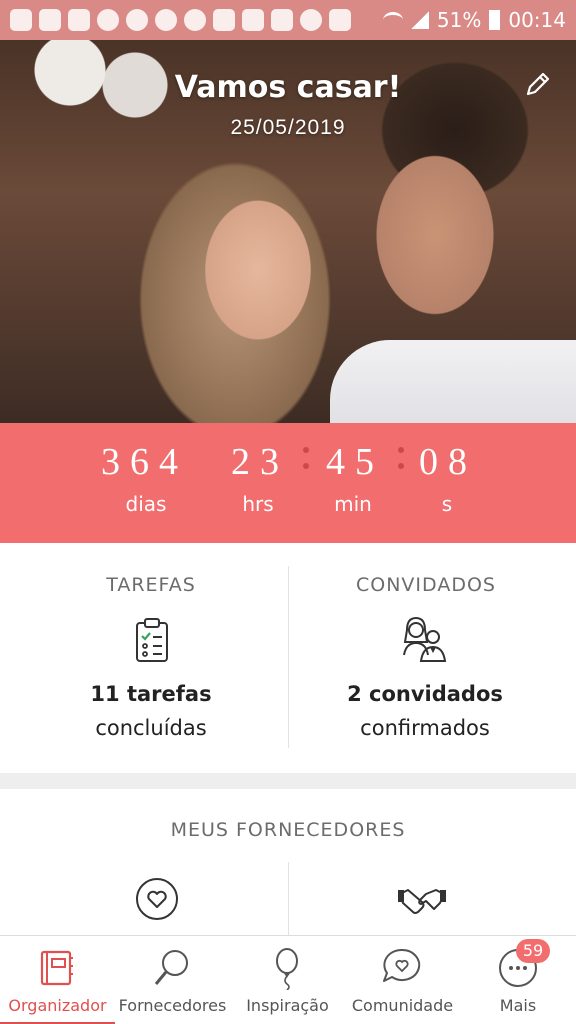 This screenshot has height=1024, width=576. I want to click on nav-label: Mais, so click(518, 1005).